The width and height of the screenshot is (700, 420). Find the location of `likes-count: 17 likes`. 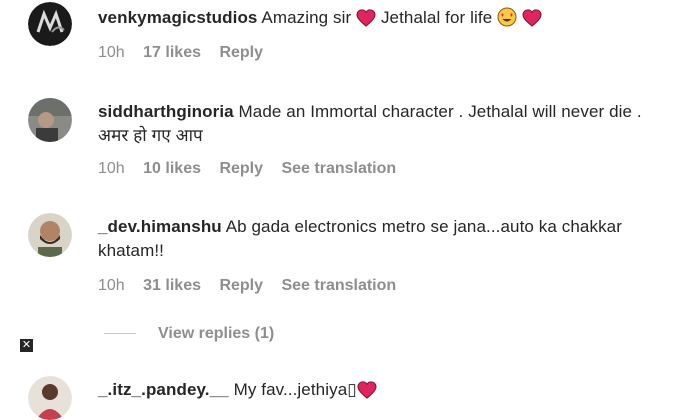

likes-count: 17 likes is located at coordinates (172, 52).